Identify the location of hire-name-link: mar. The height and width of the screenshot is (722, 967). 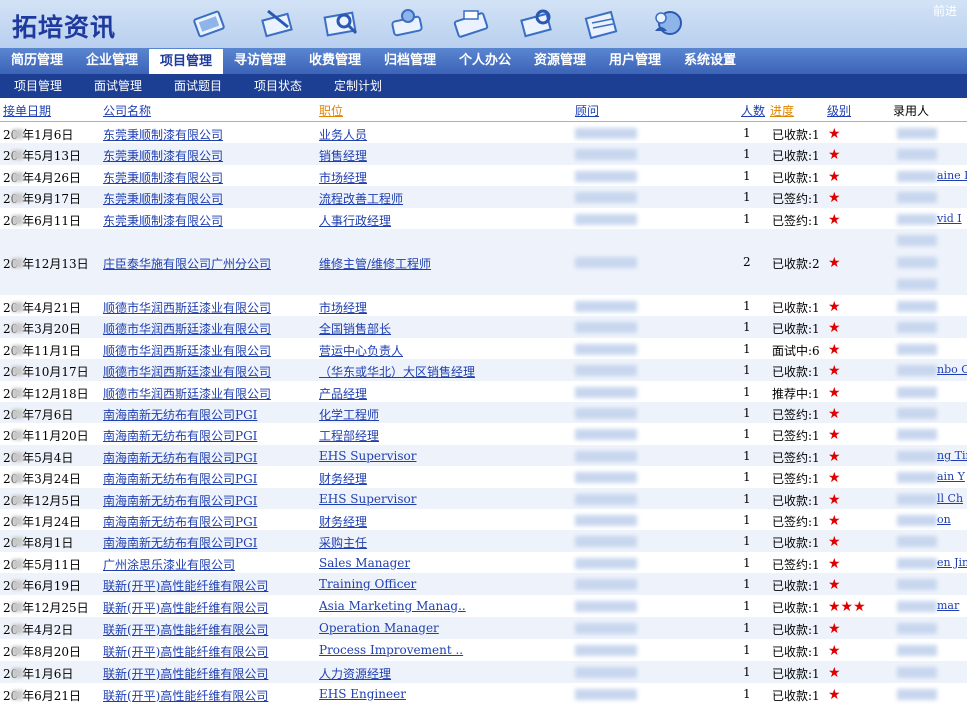
(948, 605).